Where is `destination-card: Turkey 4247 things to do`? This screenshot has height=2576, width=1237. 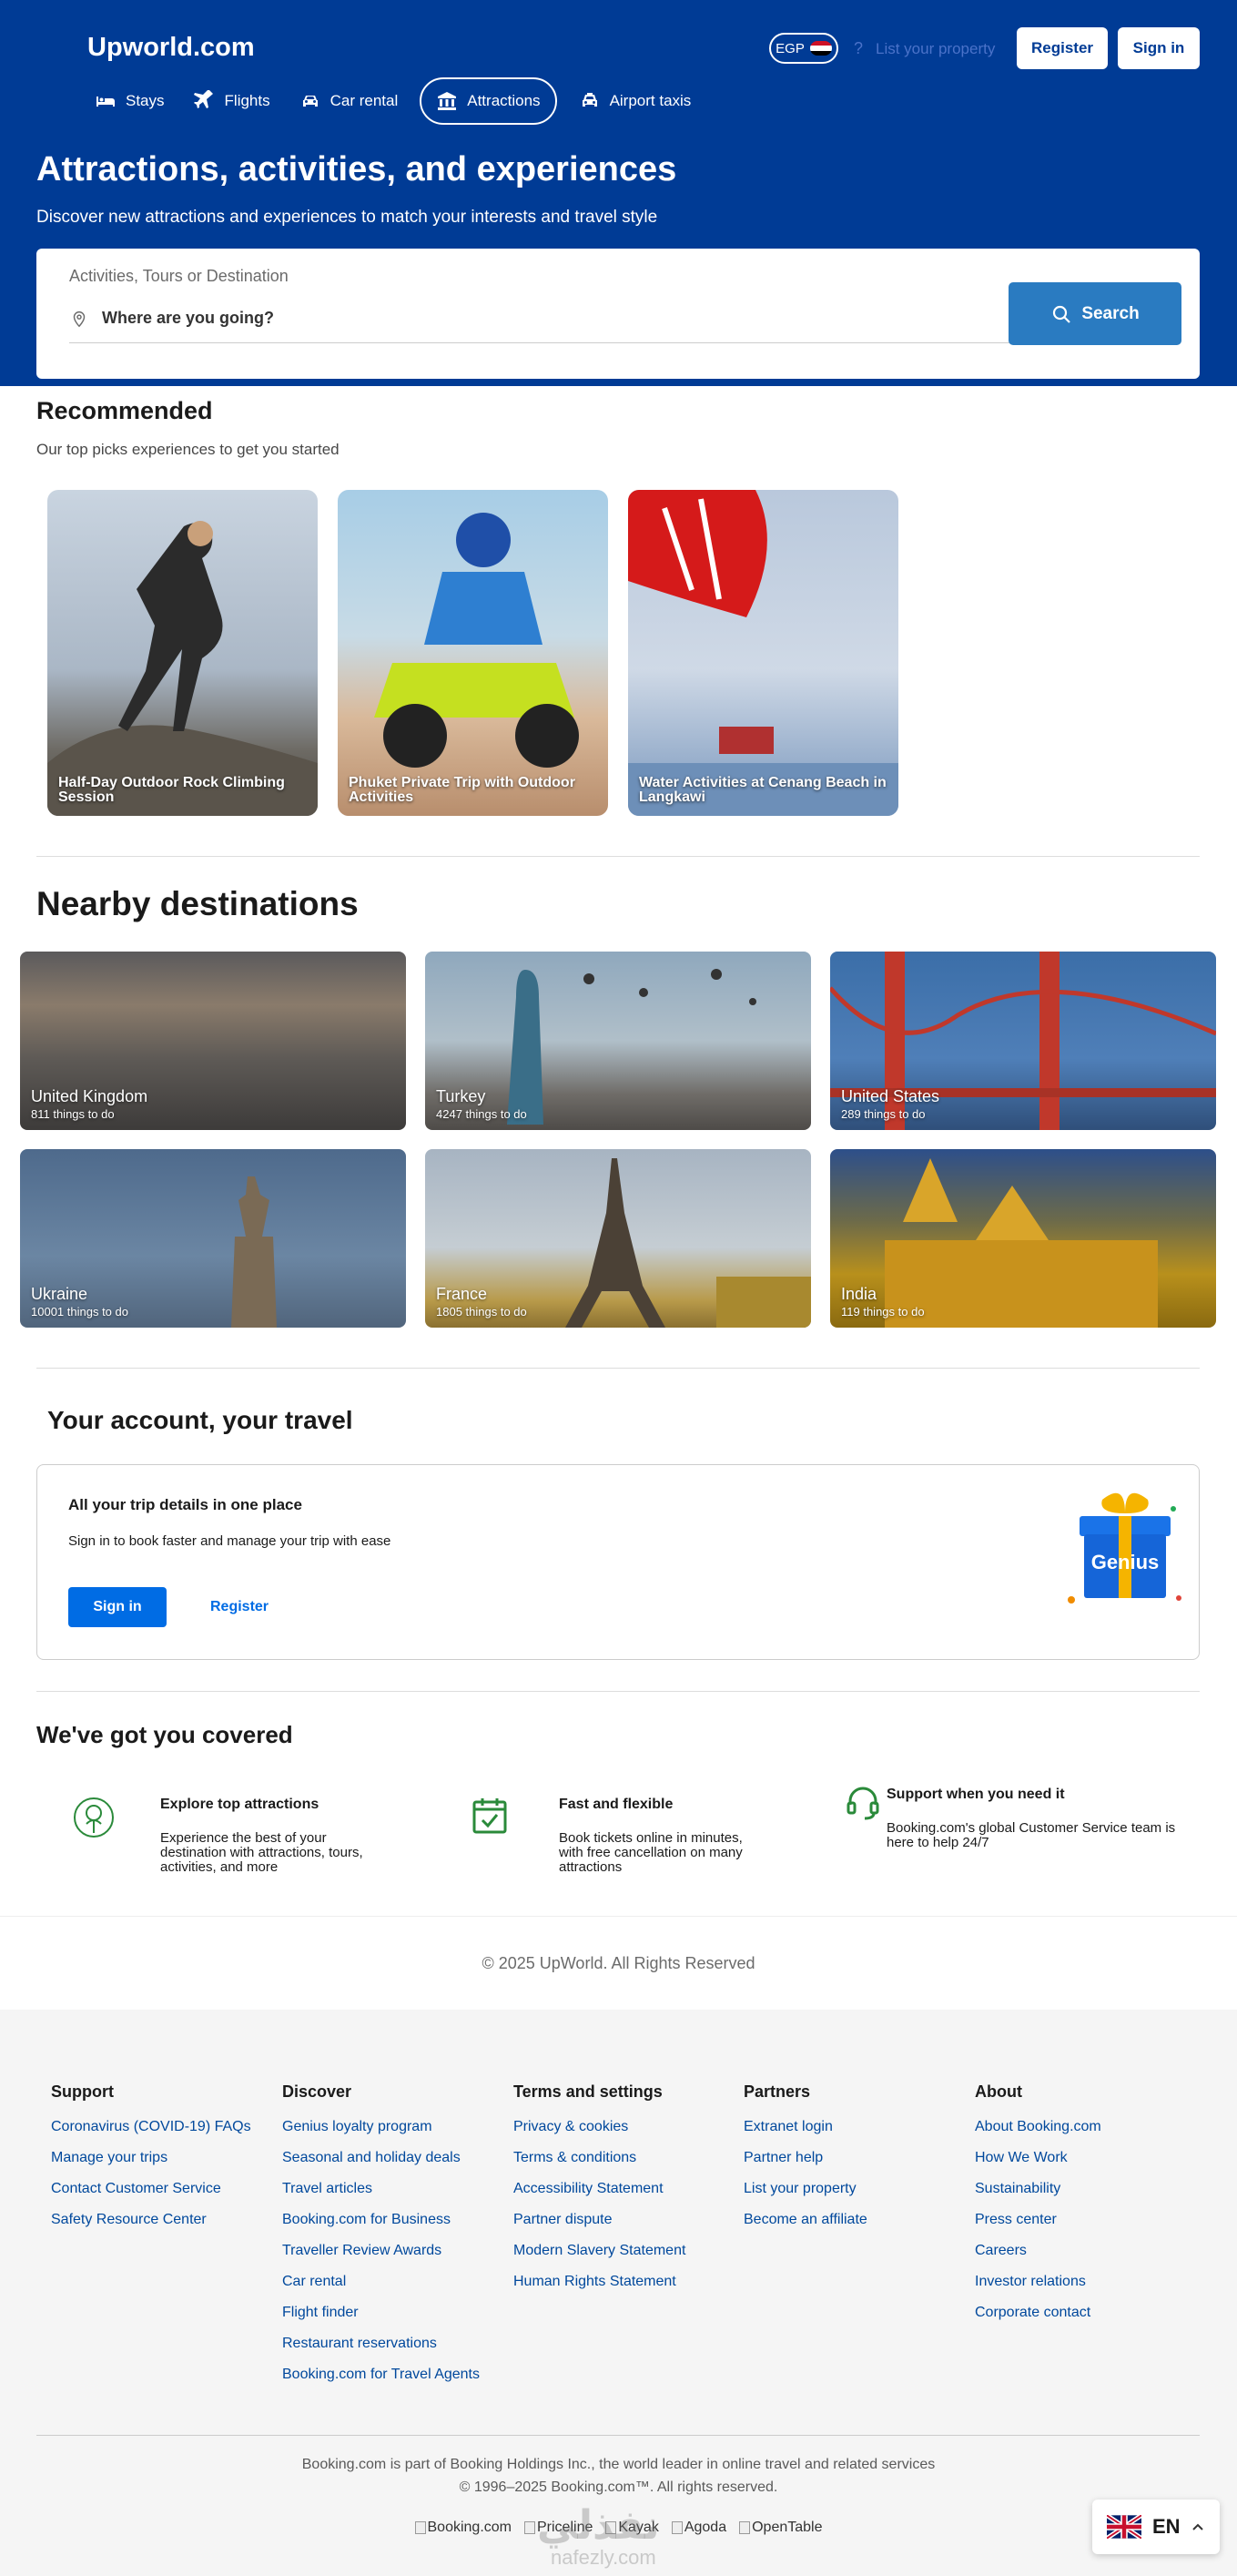 destination-card: Turkey 4247 things to do is located at coordinates (618, 1041).